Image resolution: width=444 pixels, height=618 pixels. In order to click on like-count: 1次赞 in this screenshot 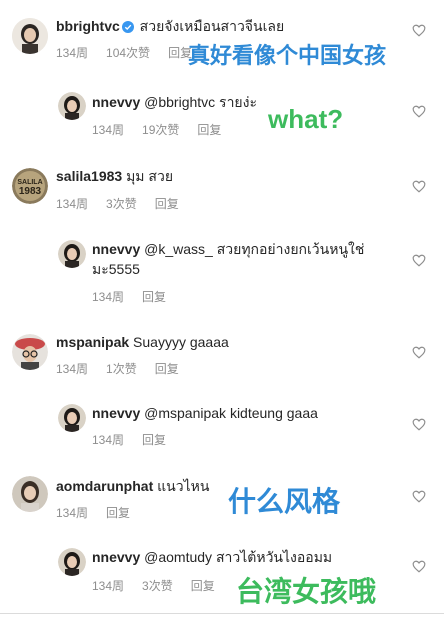, I will do `click(121, 369)`.